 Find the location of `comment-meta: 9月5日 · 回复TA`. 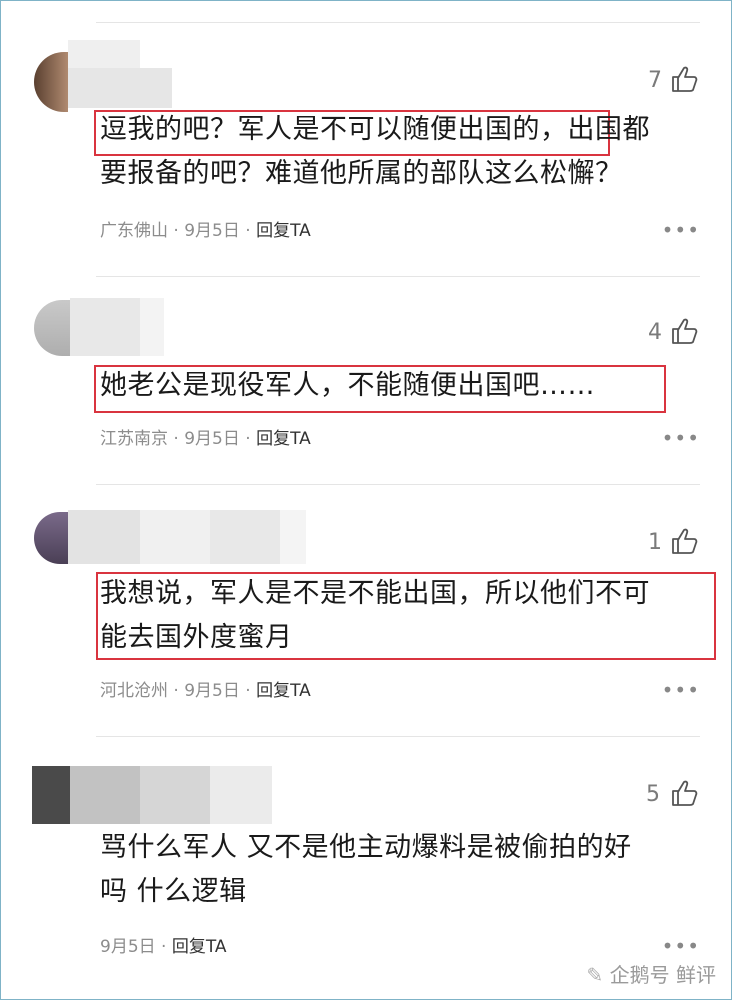

comment-meta: 9月5日 · 回复TA is located at coordinates (163, 944).